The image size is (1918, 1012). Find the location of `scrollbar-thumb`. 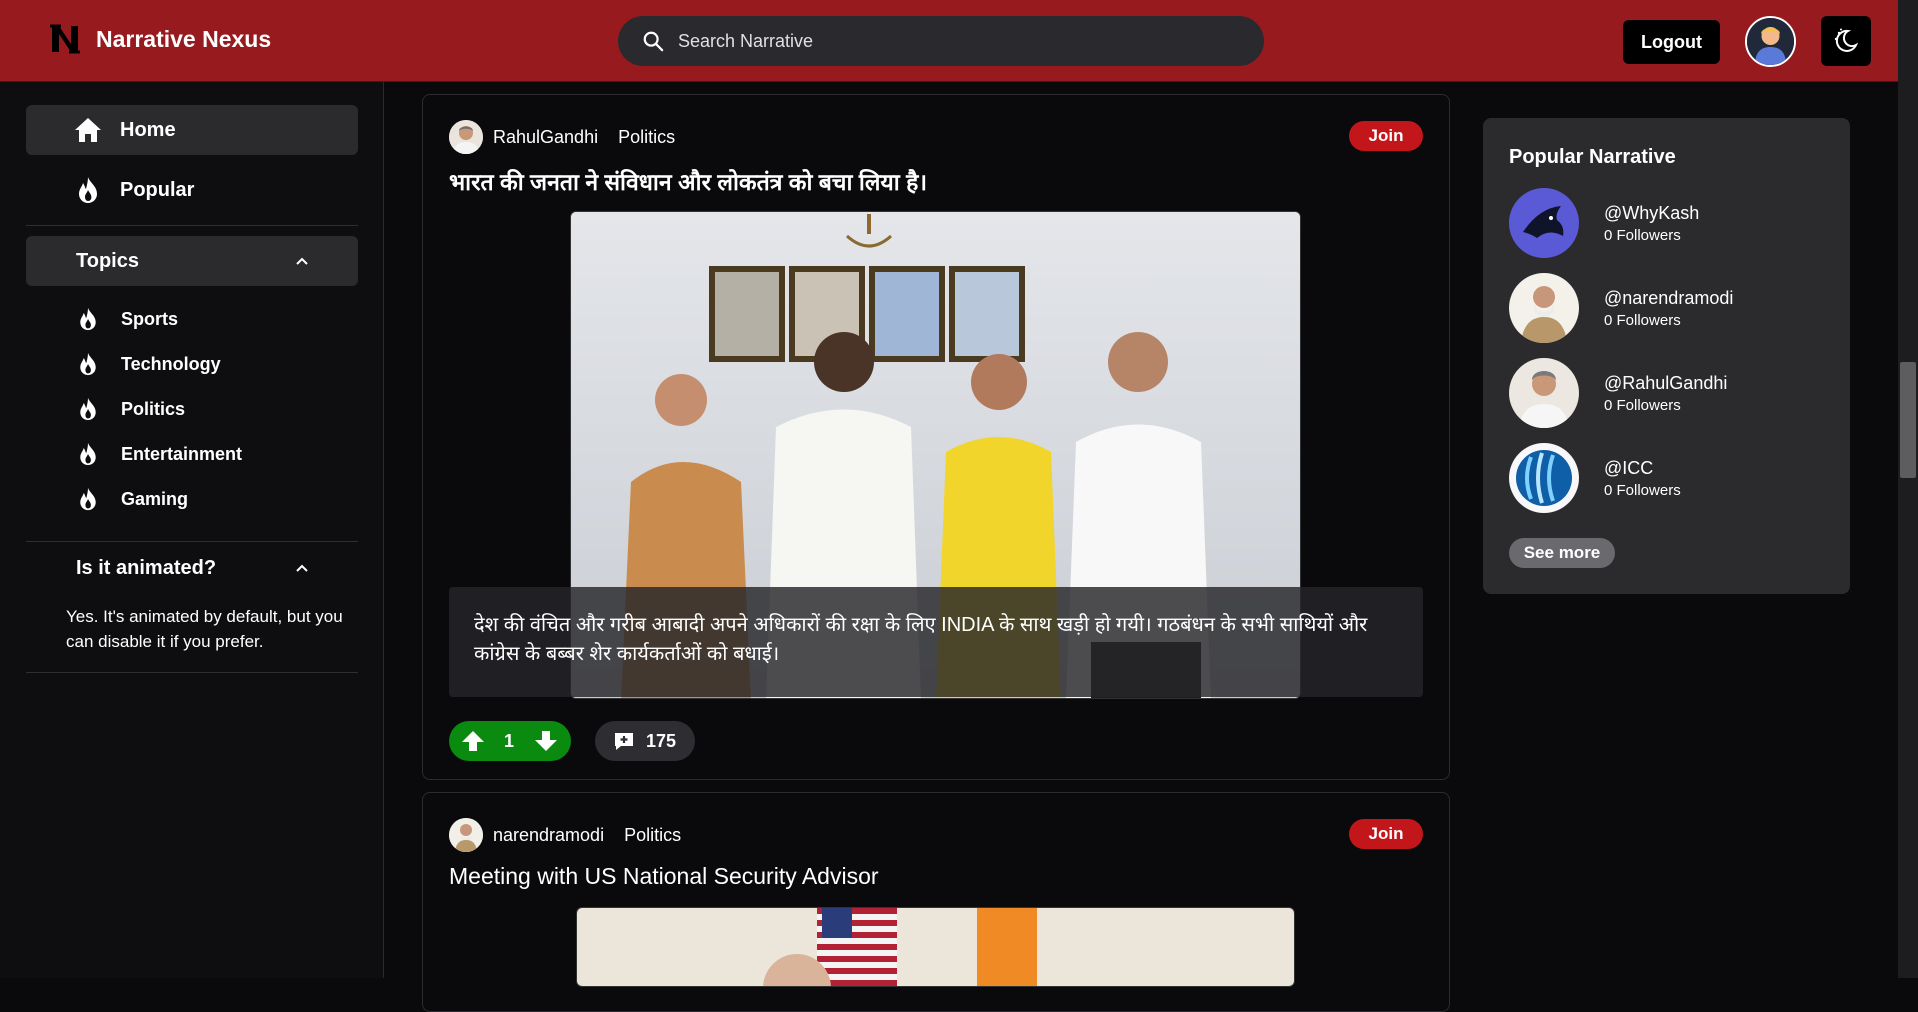

scrollbar-thumb is located at coordinates (1908, 420).